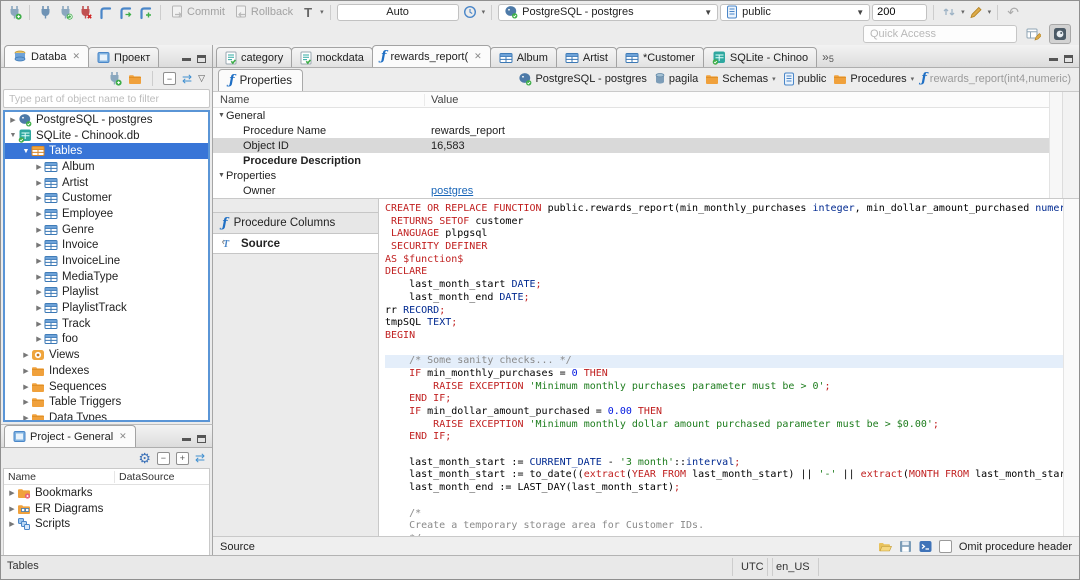 The width and height of the screenshot is (1080, 580). What do you see at coordinates (106, 246) in the screenshot?
I see `tree-item-invoice: ▶ Invoice` at bounding box center [106, 246].